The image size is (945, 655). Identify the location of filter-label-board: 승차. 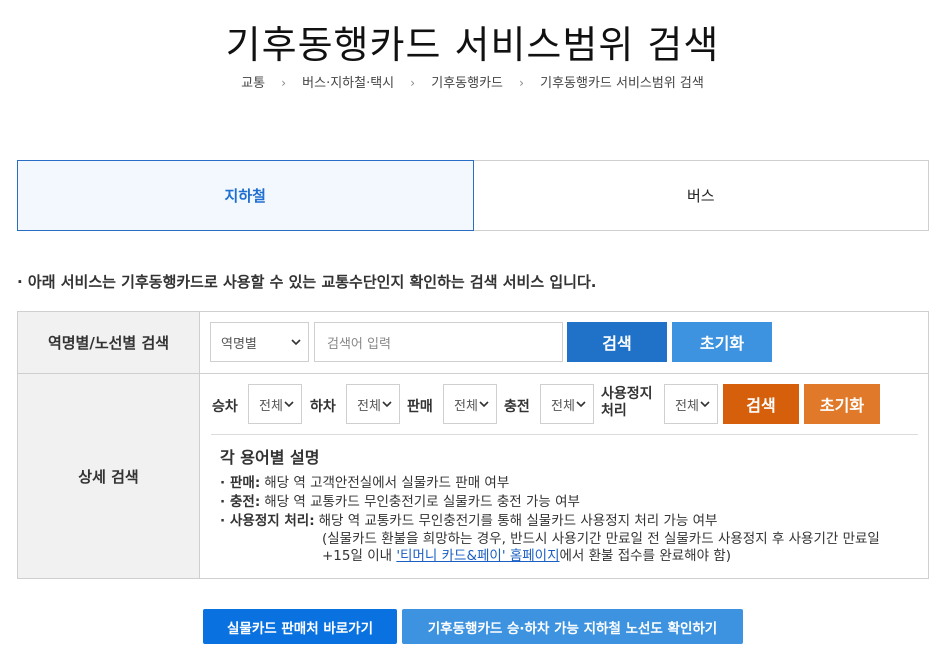
(225, 407).